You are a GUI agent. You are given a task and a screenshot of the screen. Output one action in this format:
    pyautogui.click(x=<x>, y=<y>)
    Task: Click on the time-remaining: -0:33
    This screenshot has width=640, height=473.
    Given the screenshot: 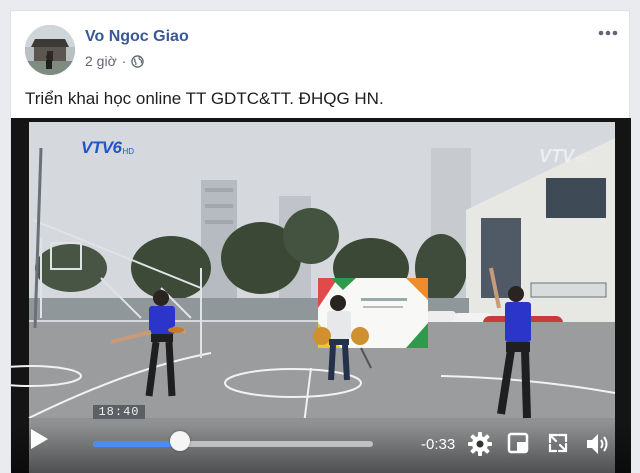 What is the action you would take?
    pyautogui.click(x=438, y=444)
    